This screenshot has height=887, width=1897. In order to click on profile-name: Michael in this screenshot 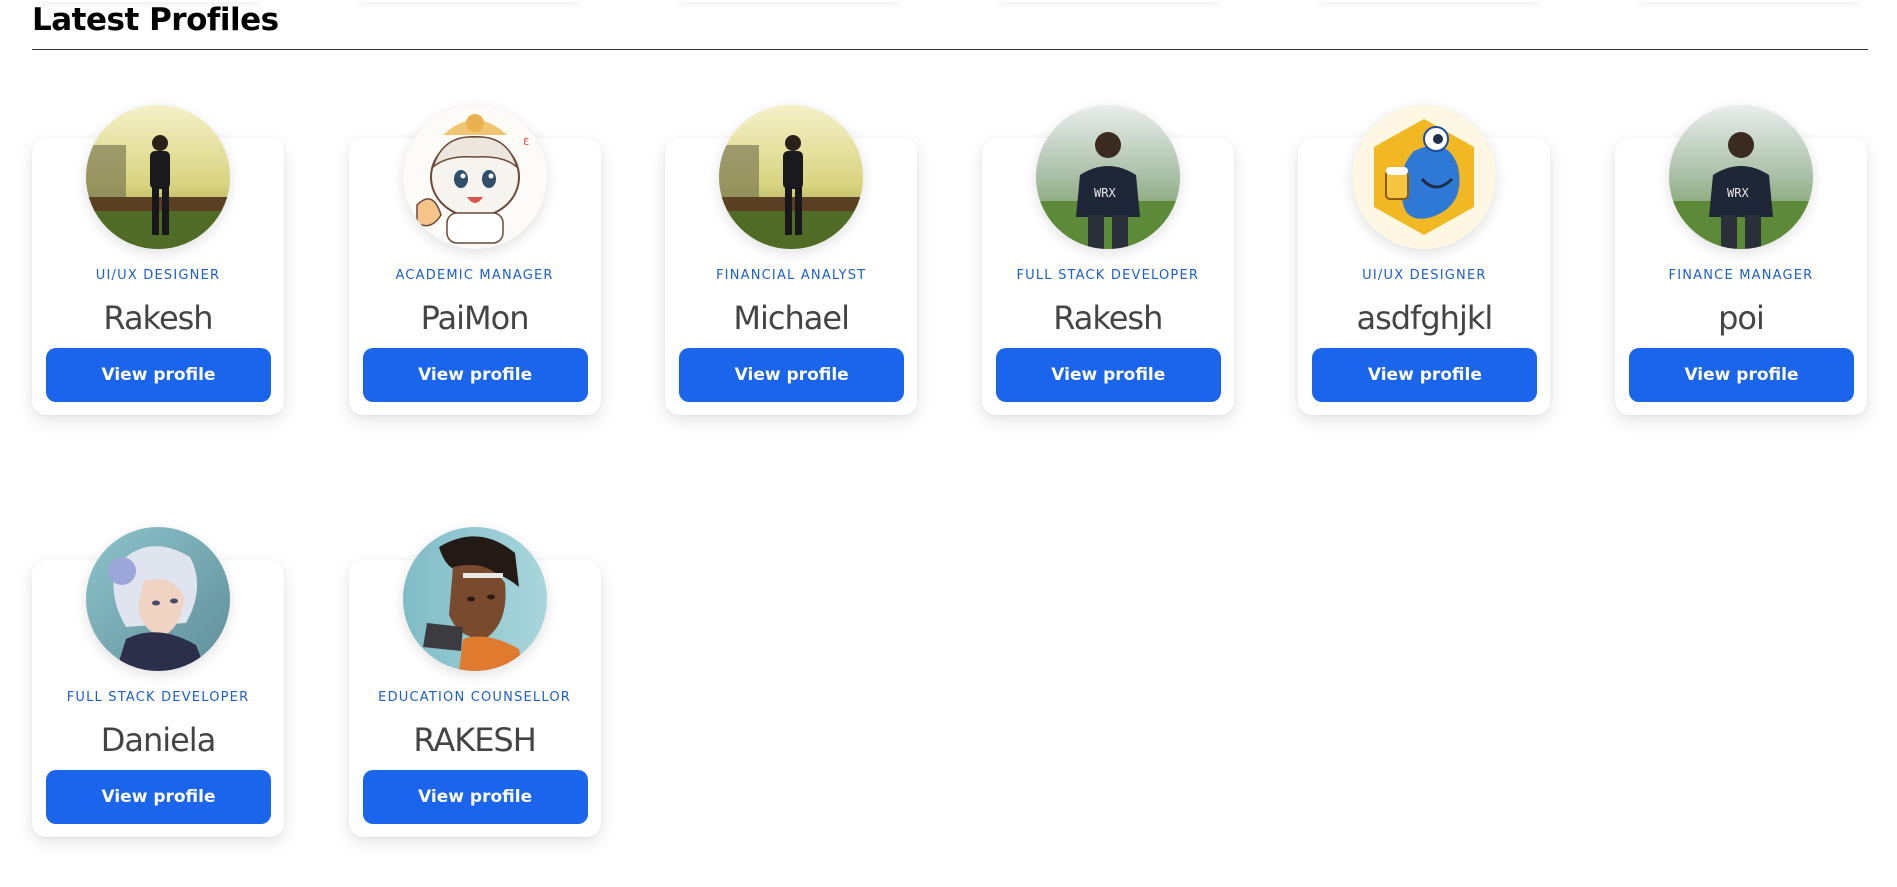, I will do `click(791, 318)`.